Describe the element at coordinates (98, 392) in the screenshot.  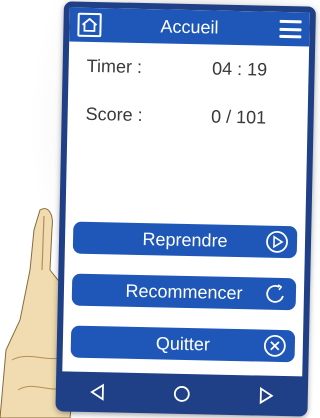
I see `back-triangle-icon` at that location.